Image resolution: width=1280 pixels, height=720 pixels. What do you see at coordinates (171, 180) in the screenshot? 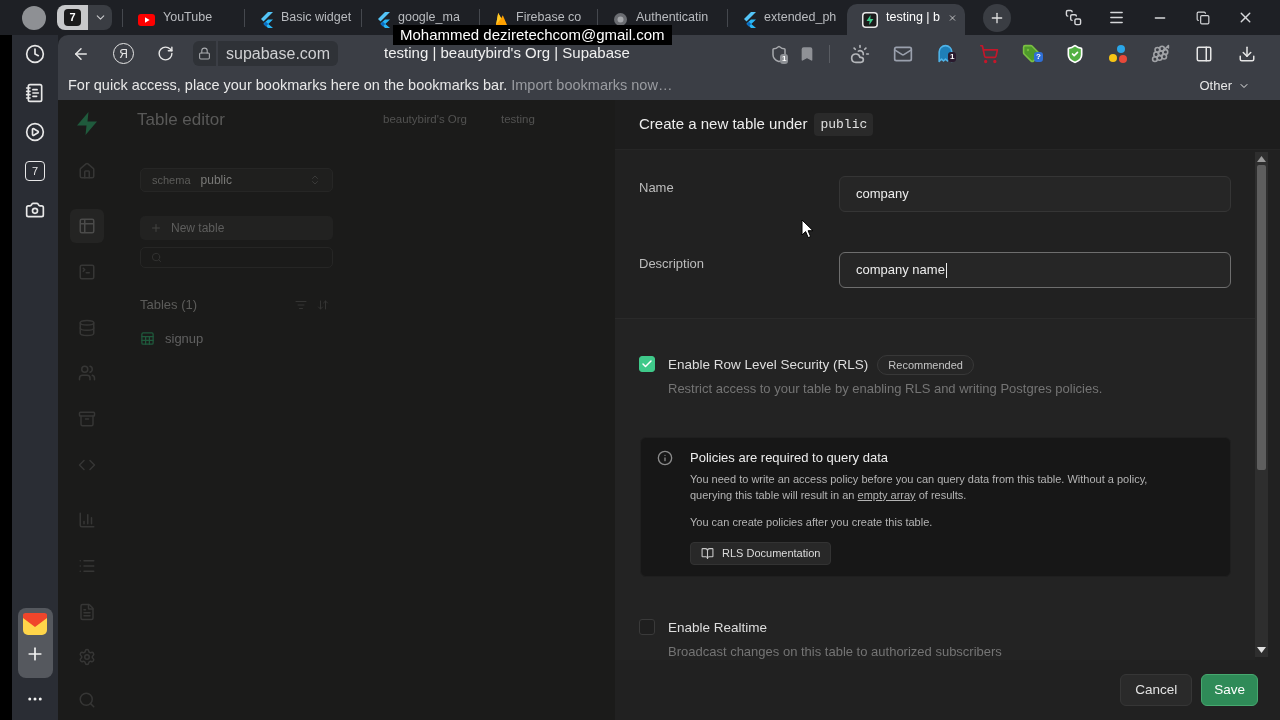
I see `schema-label: schema` at bounding box center [171, 180].